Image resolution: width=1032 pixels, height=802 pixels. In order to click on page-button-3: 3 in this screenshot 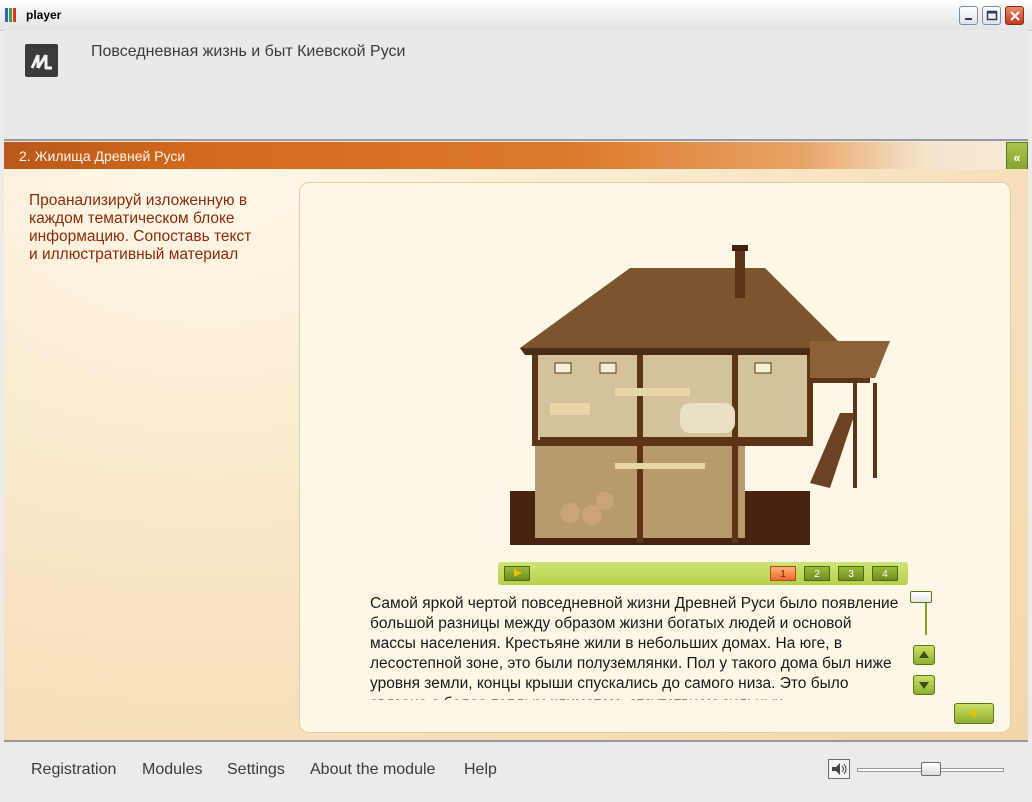, I will do `click(851, 573)`.